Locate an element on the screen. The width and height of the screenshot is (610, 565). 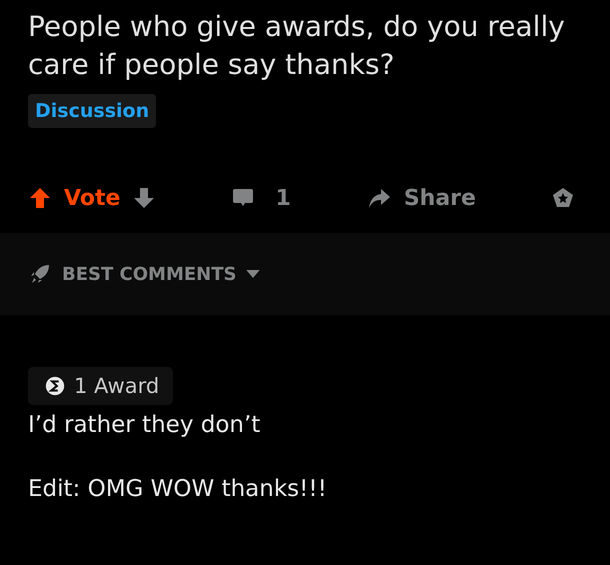
comment-text: Edit: OMG WOW thanks!!! is located at coordinates (178, 489).